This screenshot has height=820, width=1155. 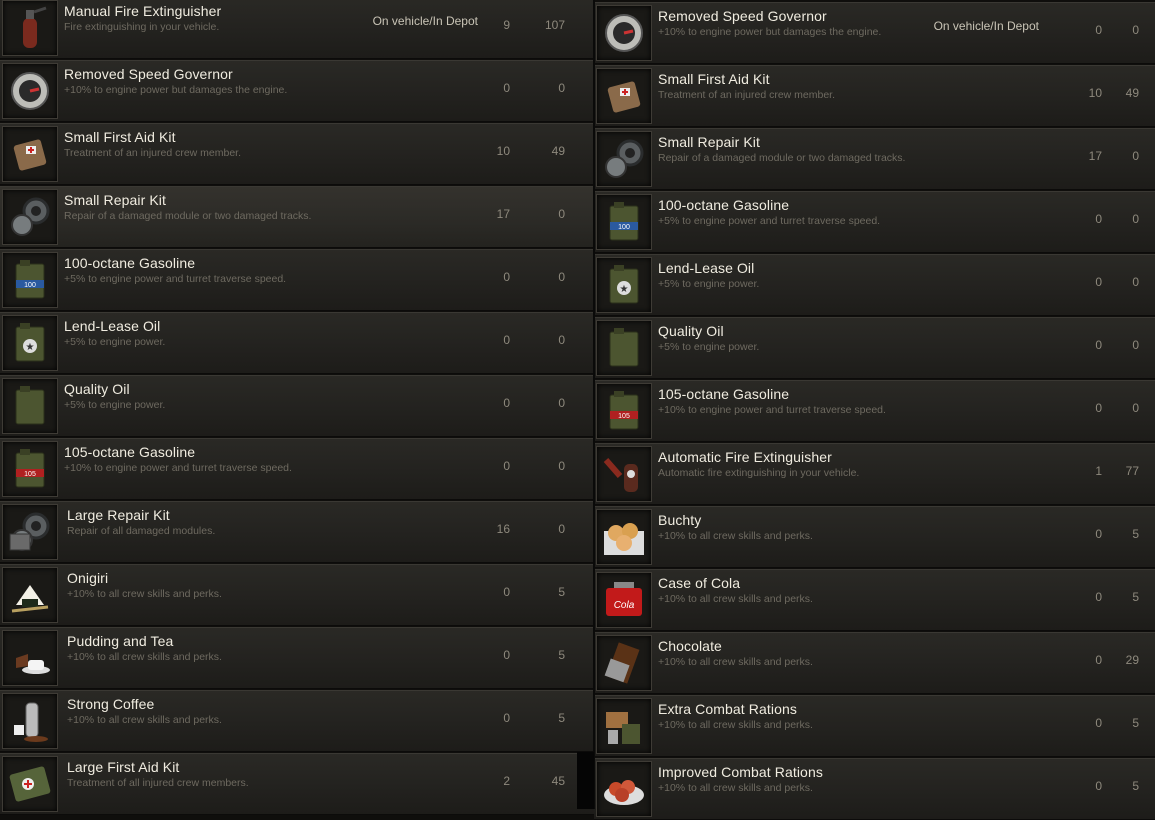 I want to click on item-name: Onigiri, so click(x=88, y=578).